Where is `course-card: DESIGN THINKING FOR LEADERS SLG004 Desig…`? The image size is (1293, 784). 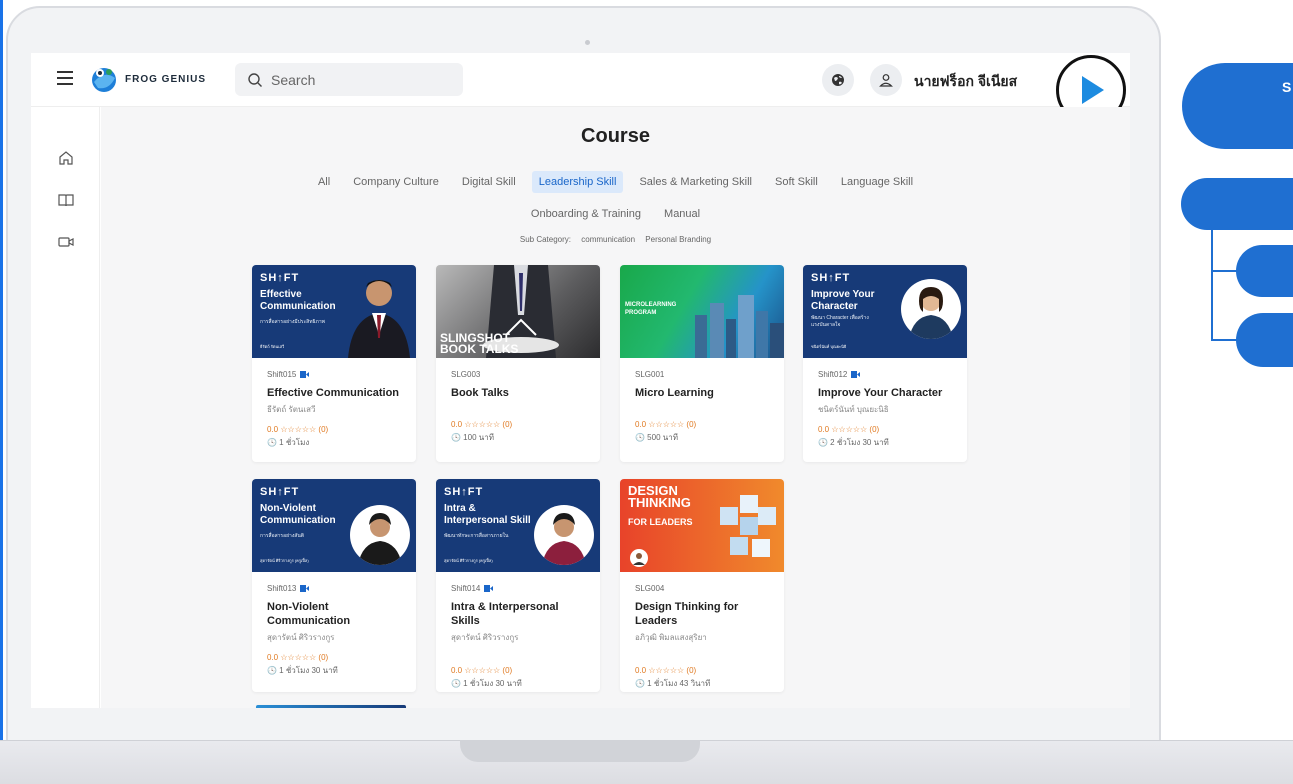 course-card: DESIGN THINKING FOR LEADERS SLG004 Desig… is located at coordinates (702, 585).